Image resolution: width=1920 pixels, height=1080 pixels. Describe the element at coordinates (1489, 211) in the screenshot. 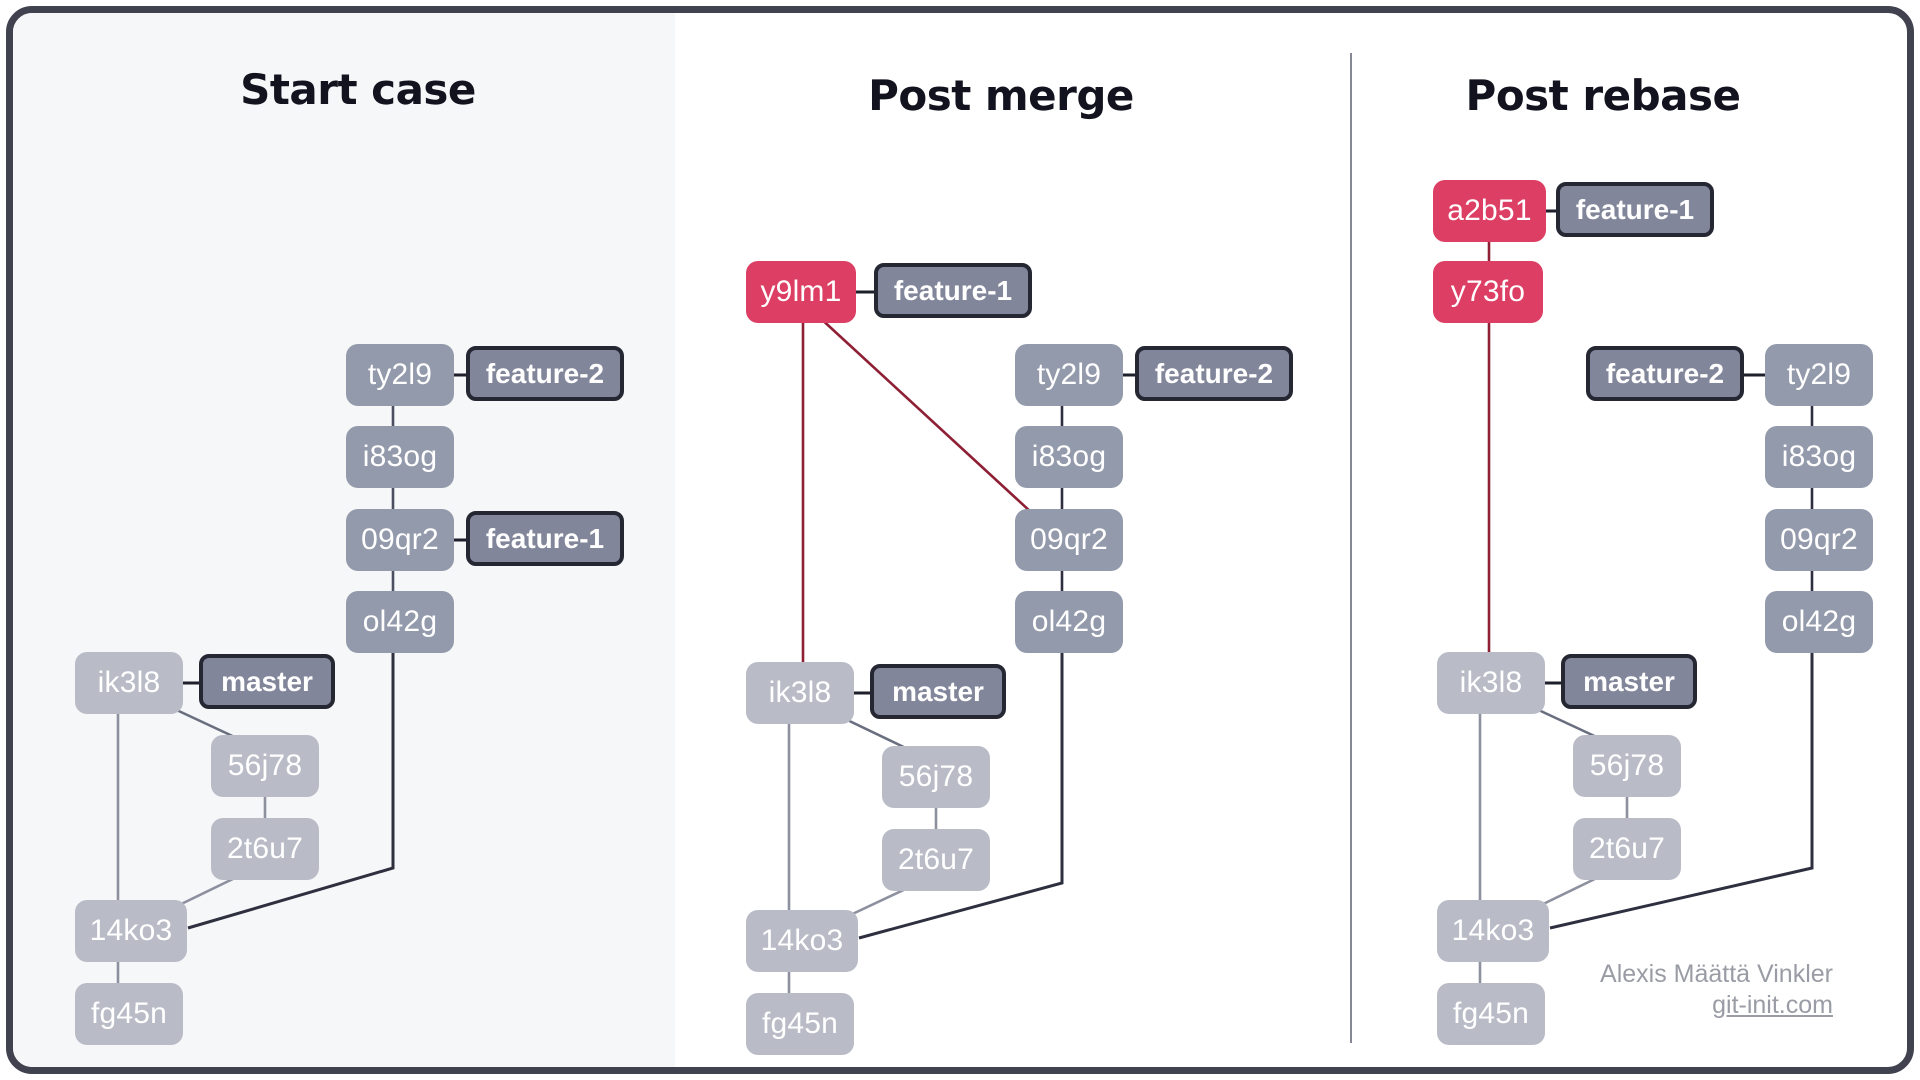

I see `commit-node: a2b51` at that location.